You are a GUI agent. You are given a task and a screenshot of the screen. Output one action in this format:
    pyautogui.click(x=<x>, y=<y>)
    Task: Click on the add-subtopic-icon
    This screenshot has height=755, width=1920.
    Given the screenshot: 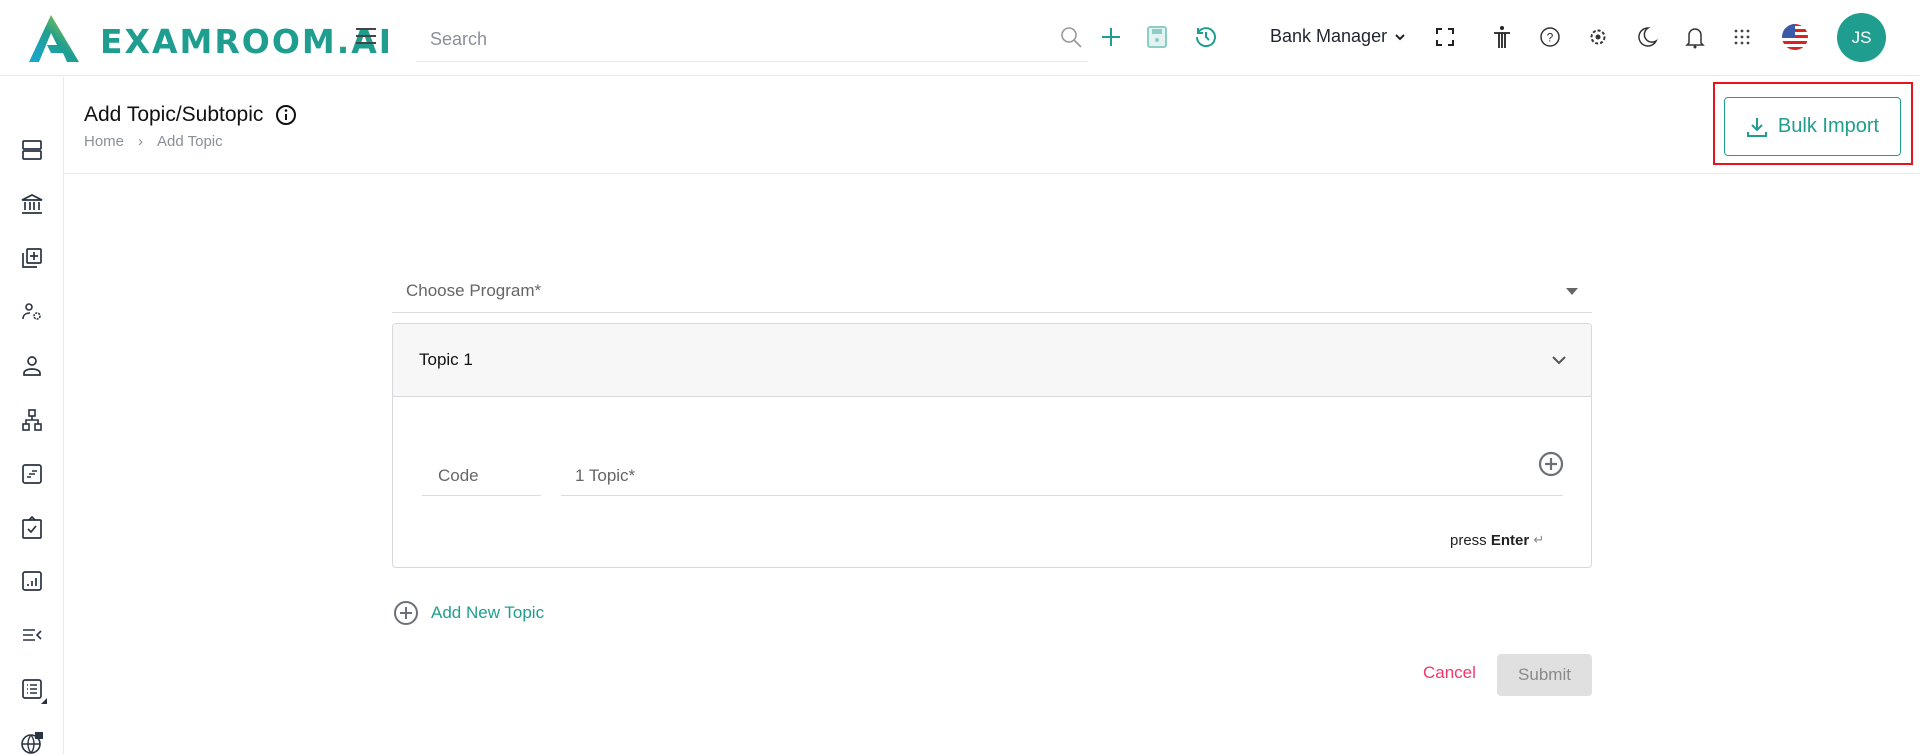 What is the action you would take?
    pyautogui.click(x=1551, y=464)
    